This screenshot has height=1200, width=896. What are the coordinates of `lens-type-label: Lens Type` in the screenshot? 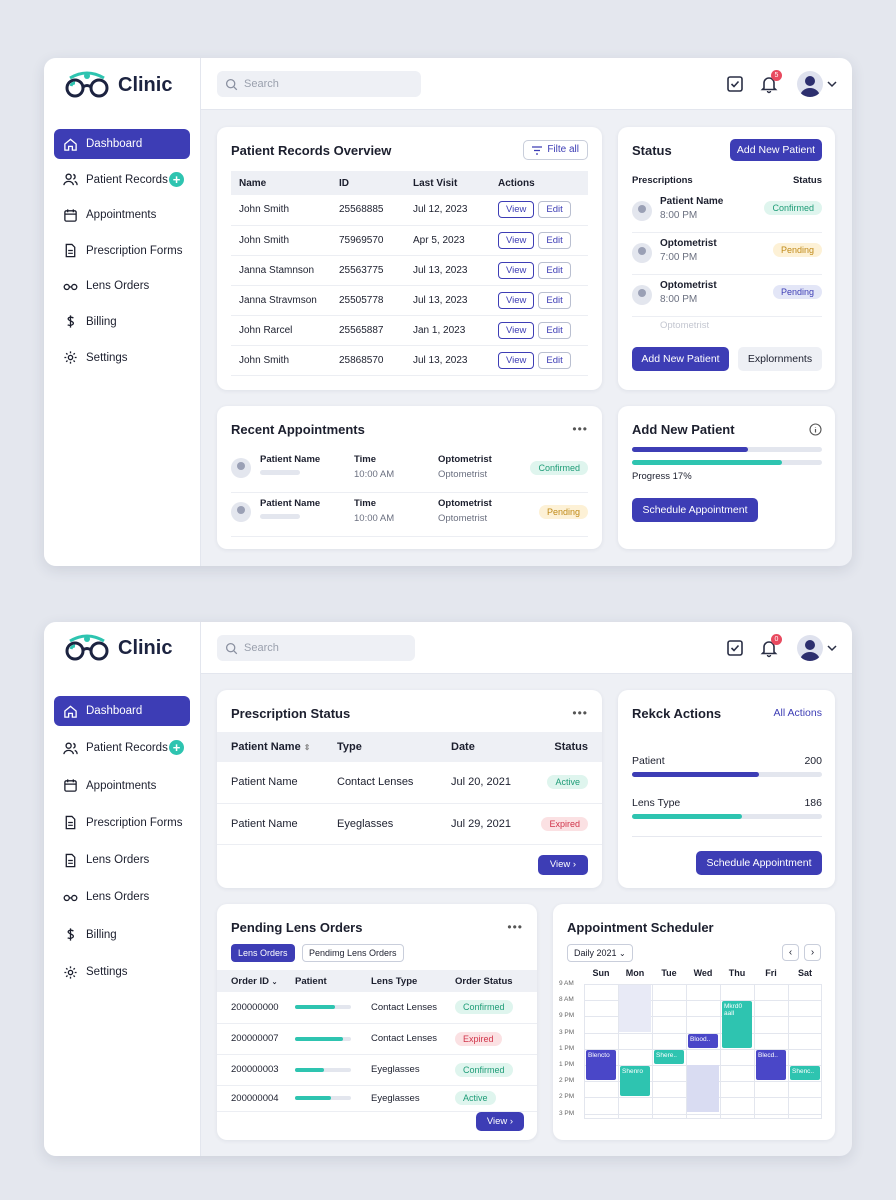 It's located at (656, 803).